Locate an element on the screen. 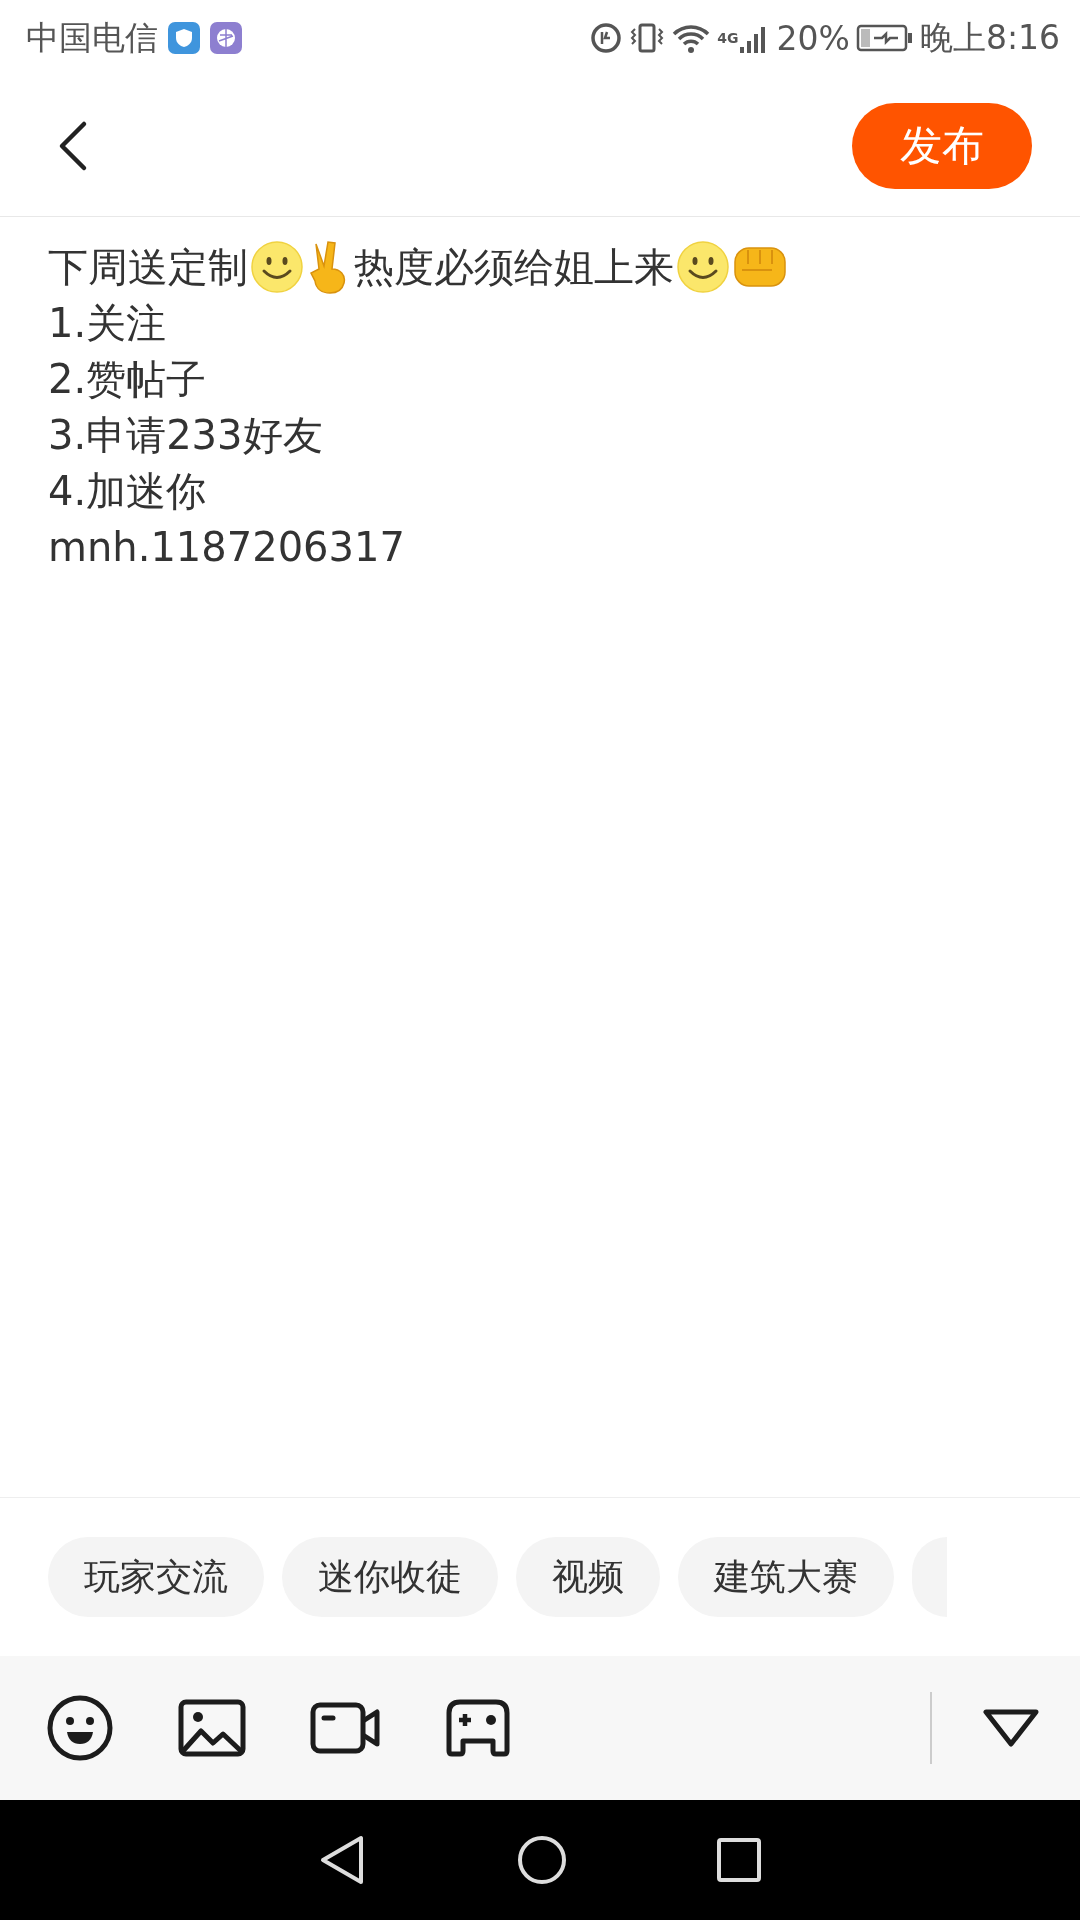 Image resolution: width=1080 pixels, height=1920 pixels. topic-tag: 视频 is located at coordinates (588, 1577).